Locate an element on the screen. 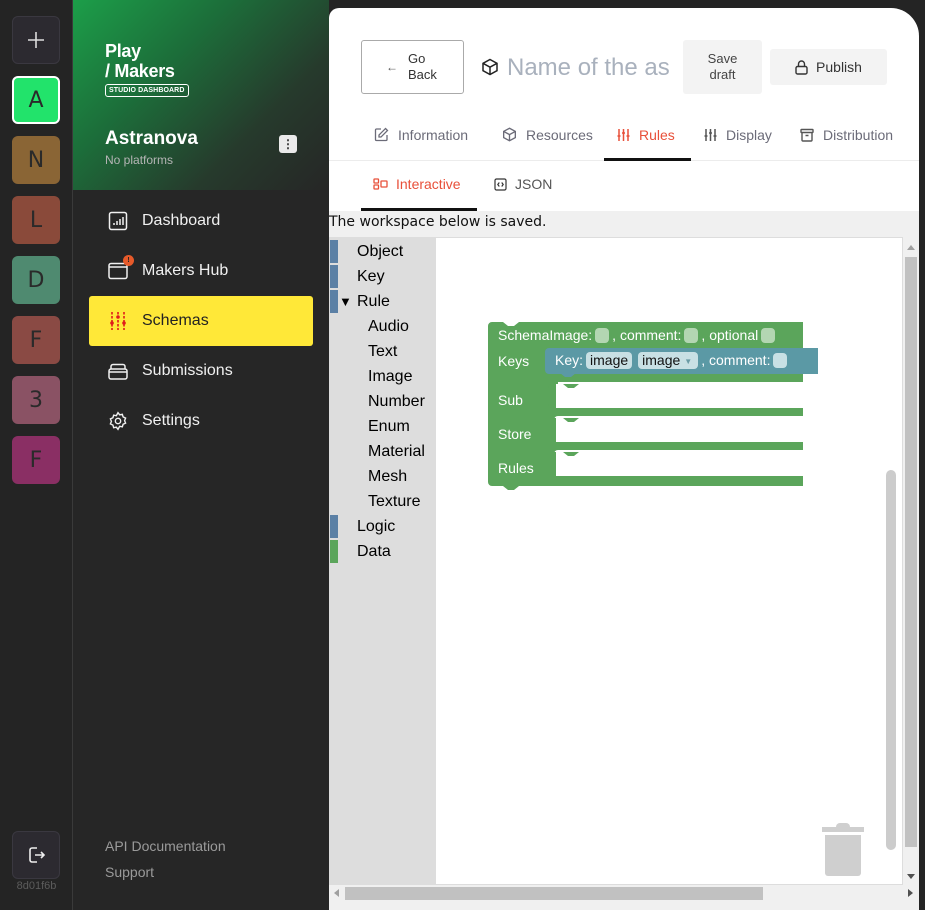  sidebar-item-makers-hub: ! Makers Hub is located at coordinates (201, 271).